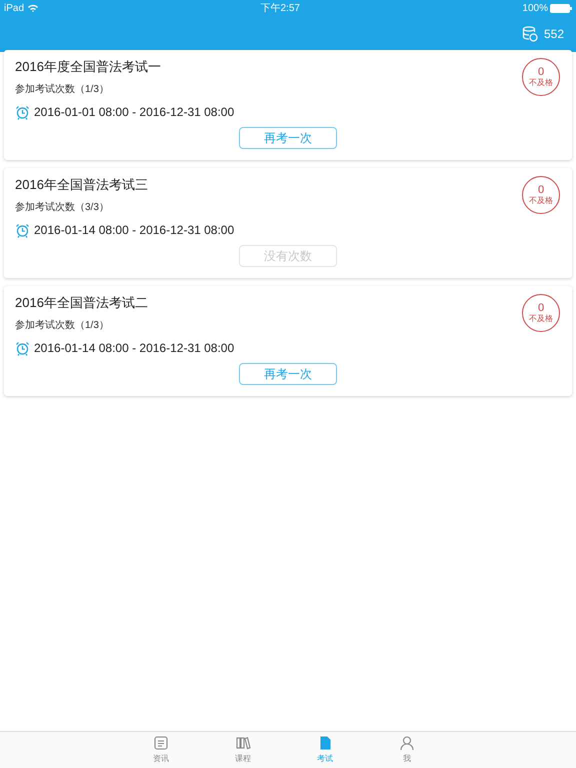 Image resolution: width=576 pixels, height=768 pixels. Describe the element at coordinates (243, 743) in the screenshot. I see `books-icon` at that location.